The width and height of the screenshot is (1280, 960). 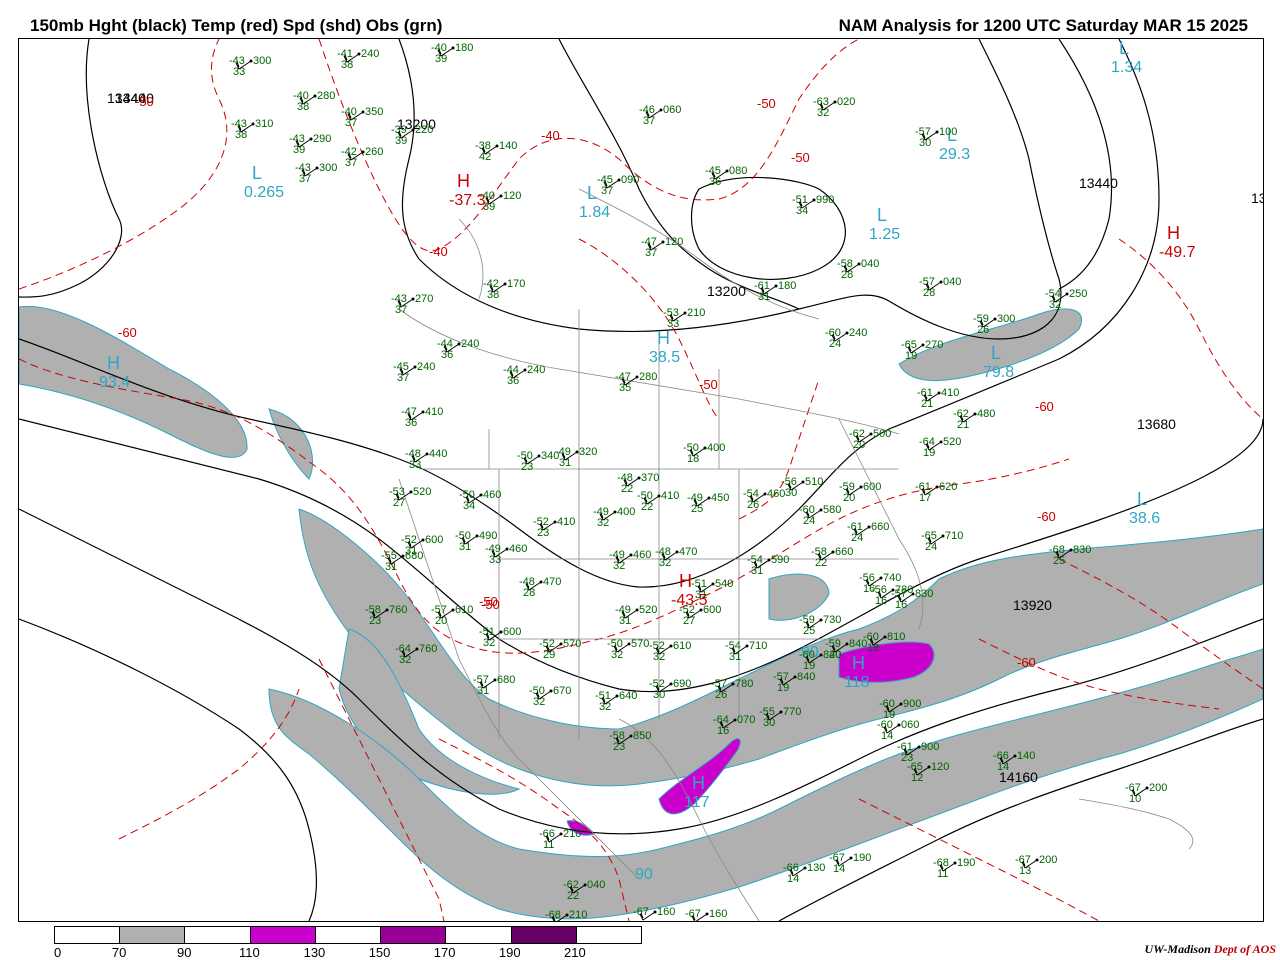 What do you see at coordinates (114, 382) in the screenshot?
I see `center-value: 93.4` at bounding box center [114, 382].